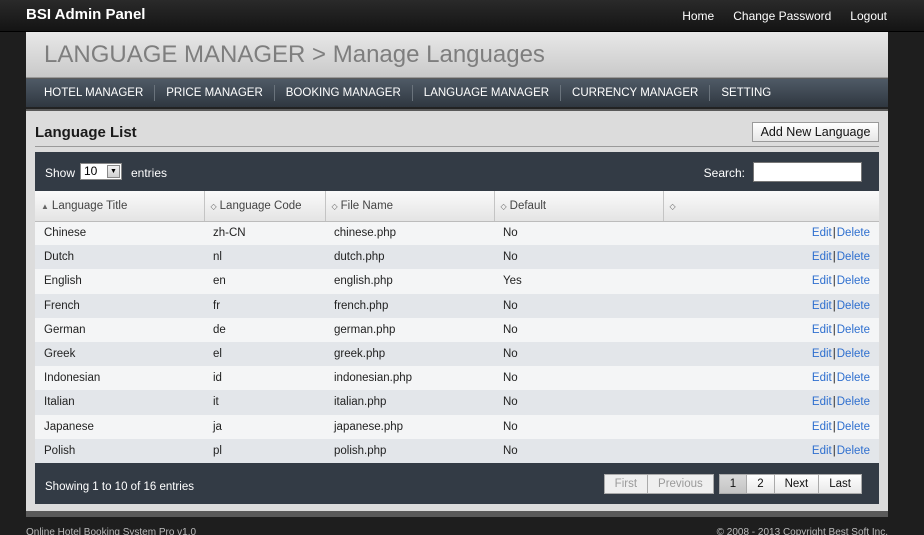 This screenshot has height=535, width=924. I want to click on previous-page-button: Previous, so click(680, 484).